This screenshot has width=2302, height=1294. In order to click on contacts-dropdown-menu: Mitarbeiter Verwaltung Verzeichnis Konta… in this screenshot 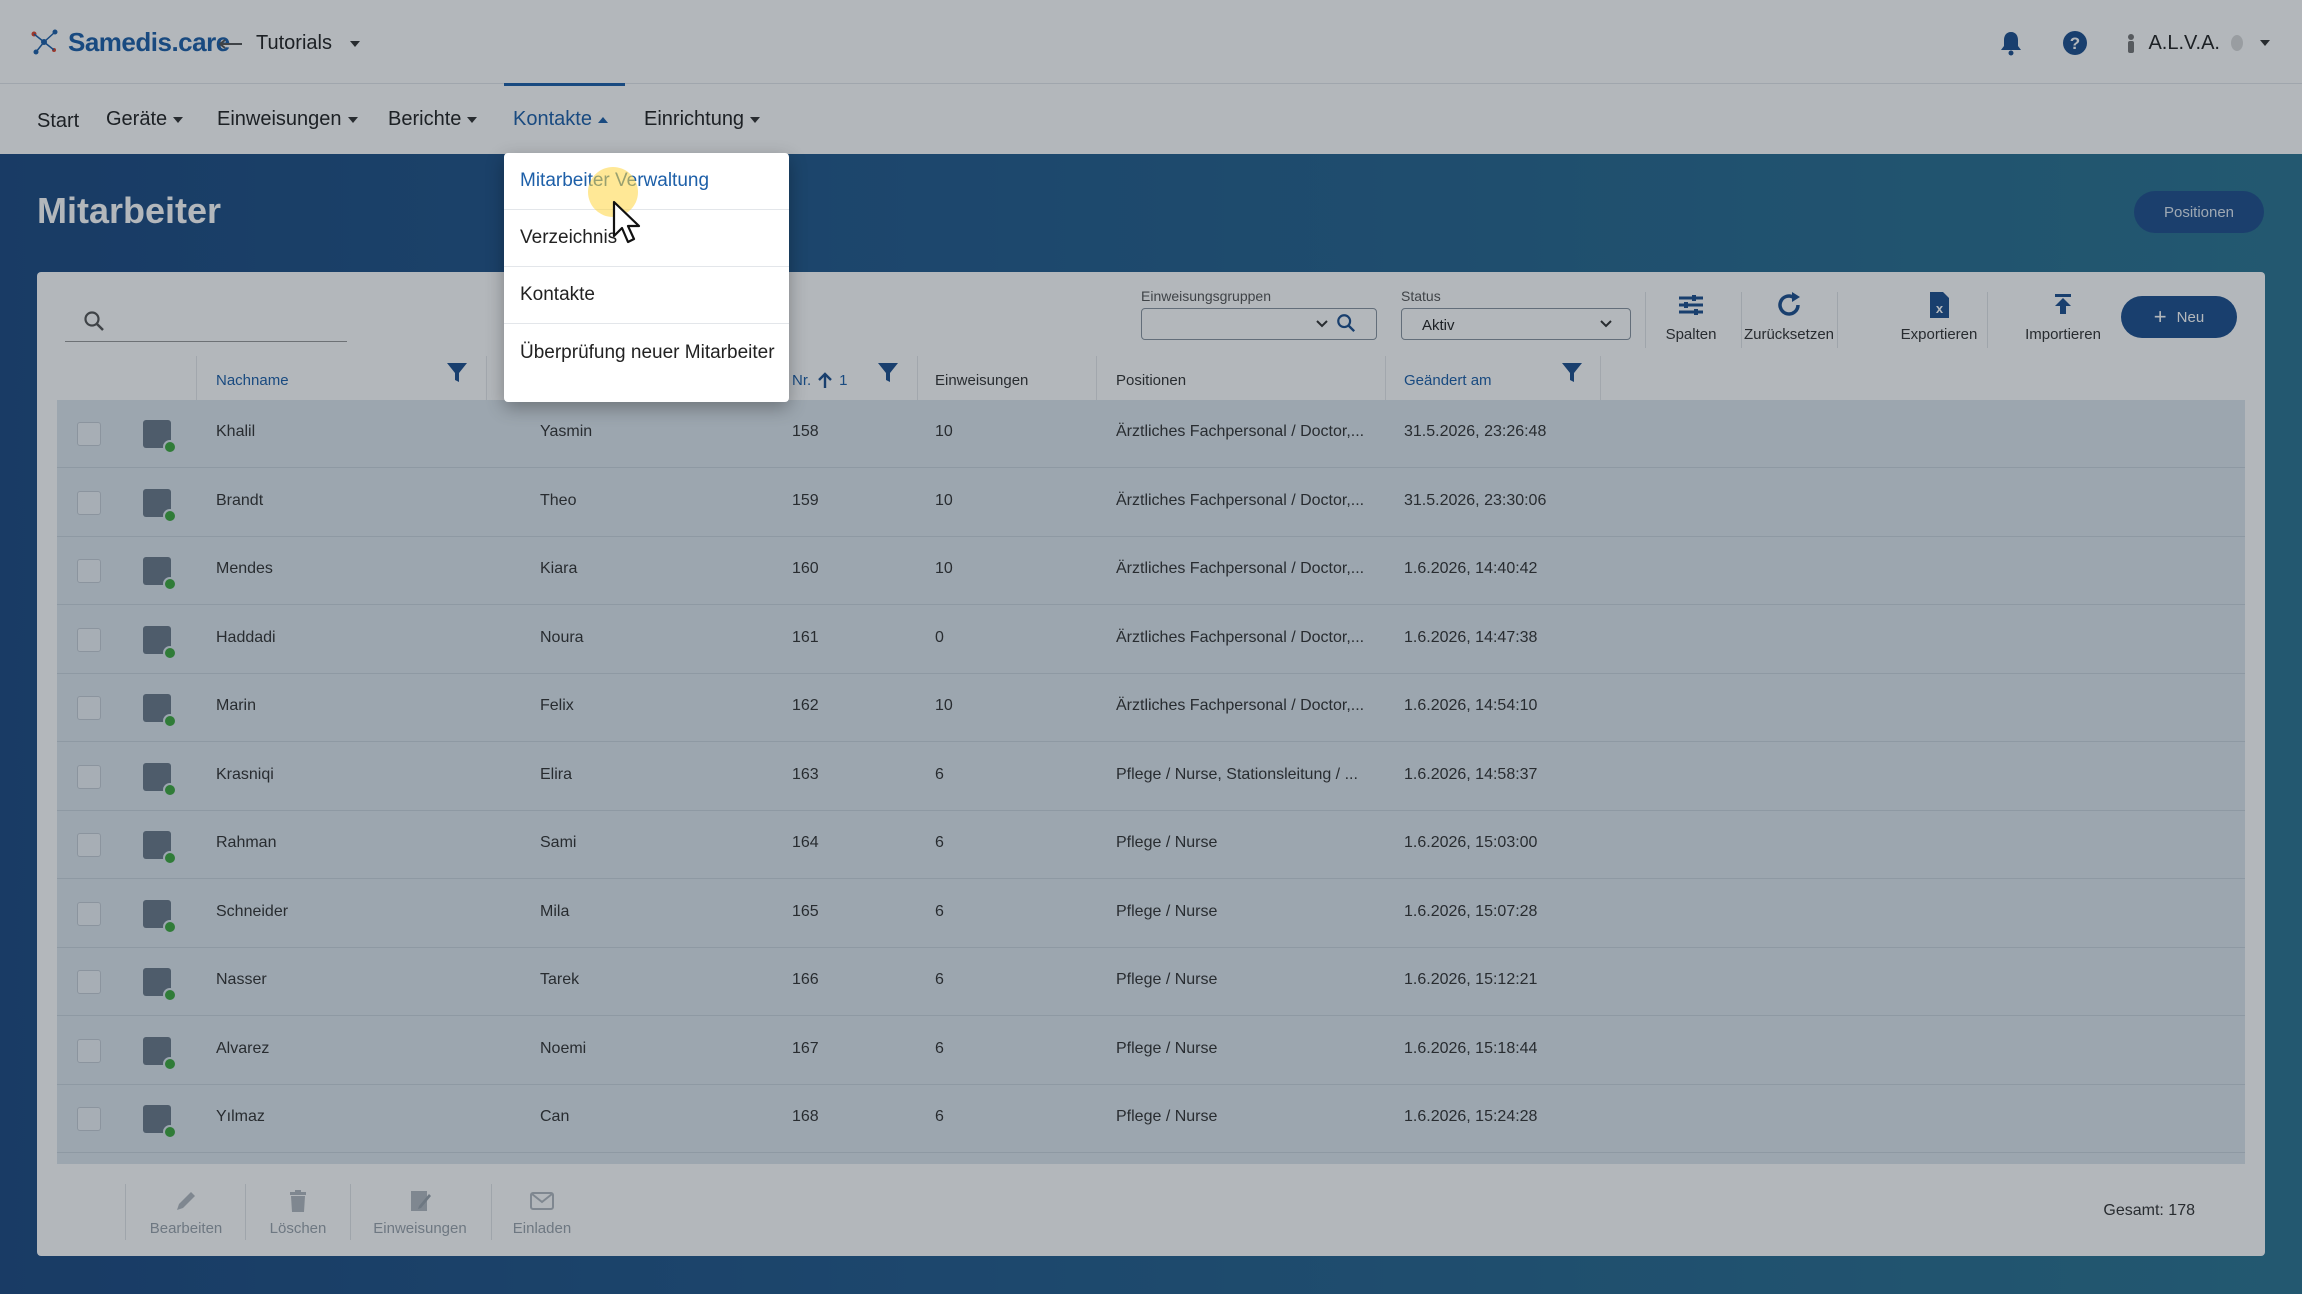, I will do `click(646, 277)`.